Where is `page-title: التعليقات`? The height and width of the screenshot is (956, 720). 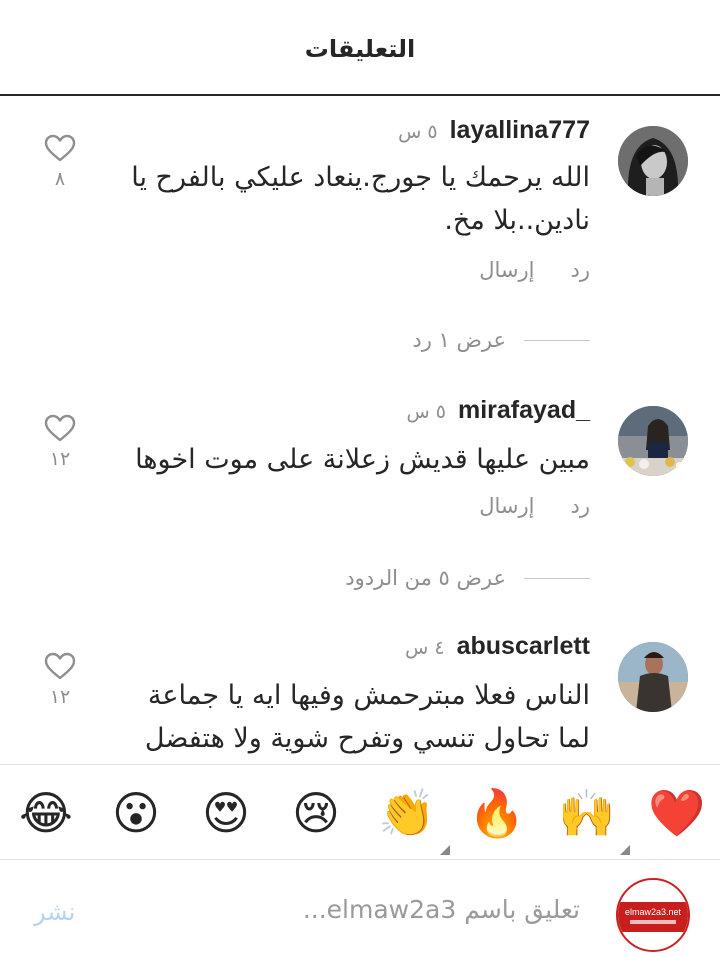
page-title: التعليقات is located at coordinates (360, 49).